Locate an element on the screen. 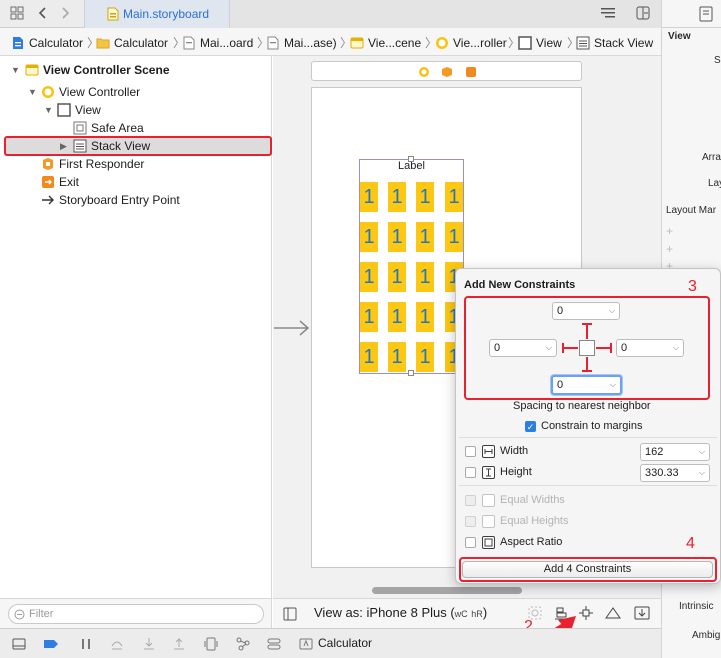 The height and width of the screenshot is (658, 721). breadcrumb-item: Vie...cene is located at coordinates (385, 43).